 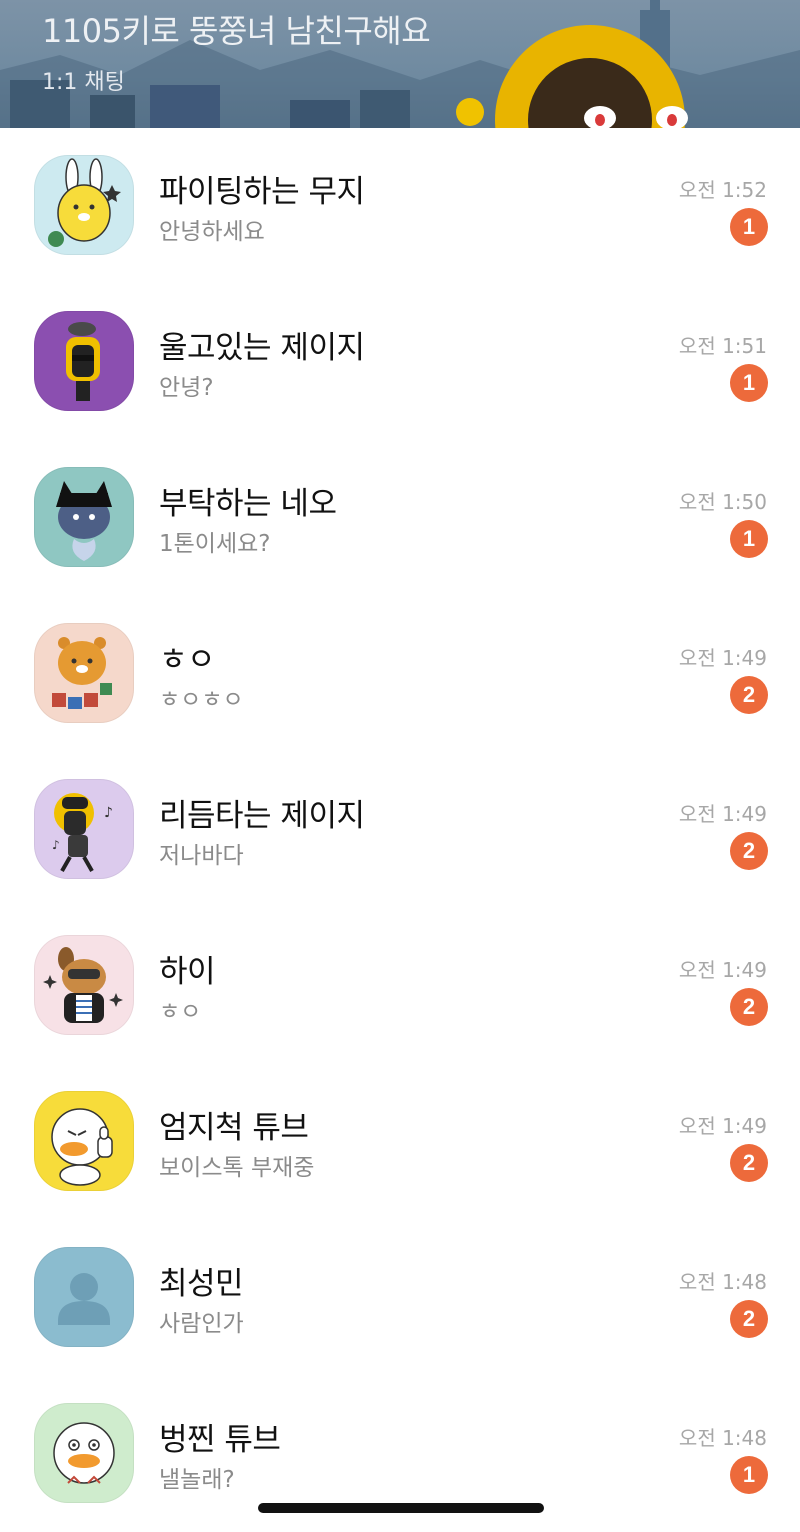 I want to click on chat-list-item: 울고있는 제이지 안녕? 오전 1:51 1, so click(x=400, y=362).